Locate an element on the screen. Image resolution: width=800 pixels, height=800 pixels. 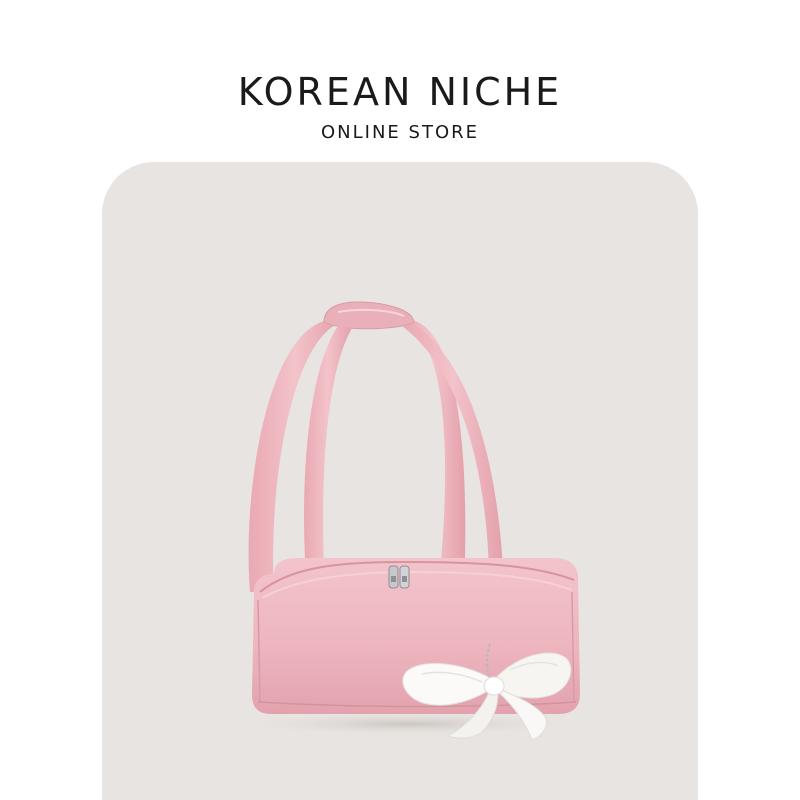
brand-header: KOREAN NICHE ONLINE STORE is located at coordinates (400, 106).